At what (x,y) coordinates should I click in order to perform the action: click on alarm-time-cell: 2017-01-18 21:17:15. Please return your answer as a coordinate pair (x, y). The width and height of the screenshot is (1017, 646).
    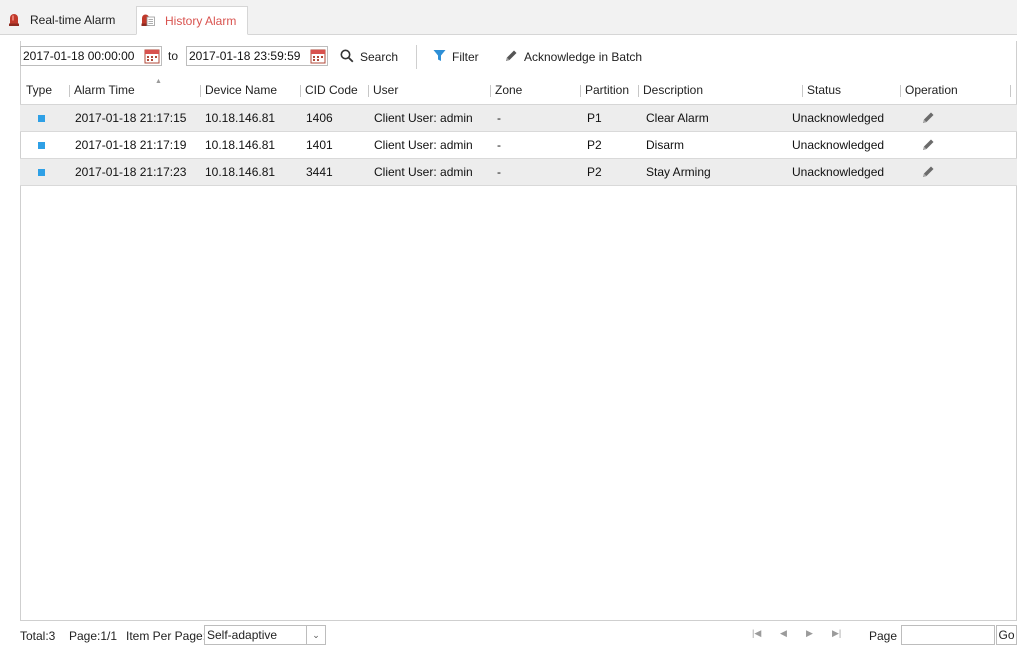
    Looking at the image, I should click on (131, 118).